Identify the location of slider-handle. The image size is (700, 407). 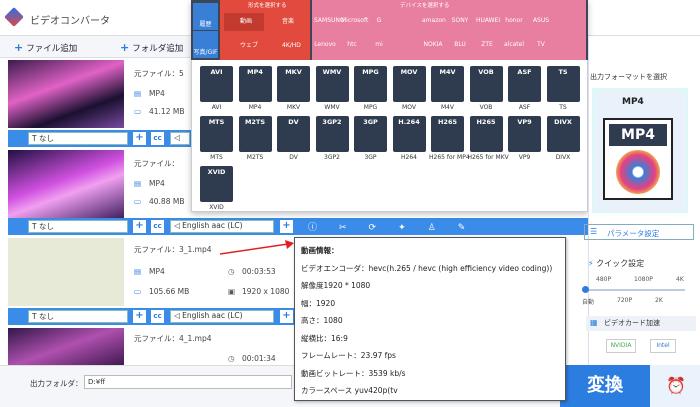
(585, 289).